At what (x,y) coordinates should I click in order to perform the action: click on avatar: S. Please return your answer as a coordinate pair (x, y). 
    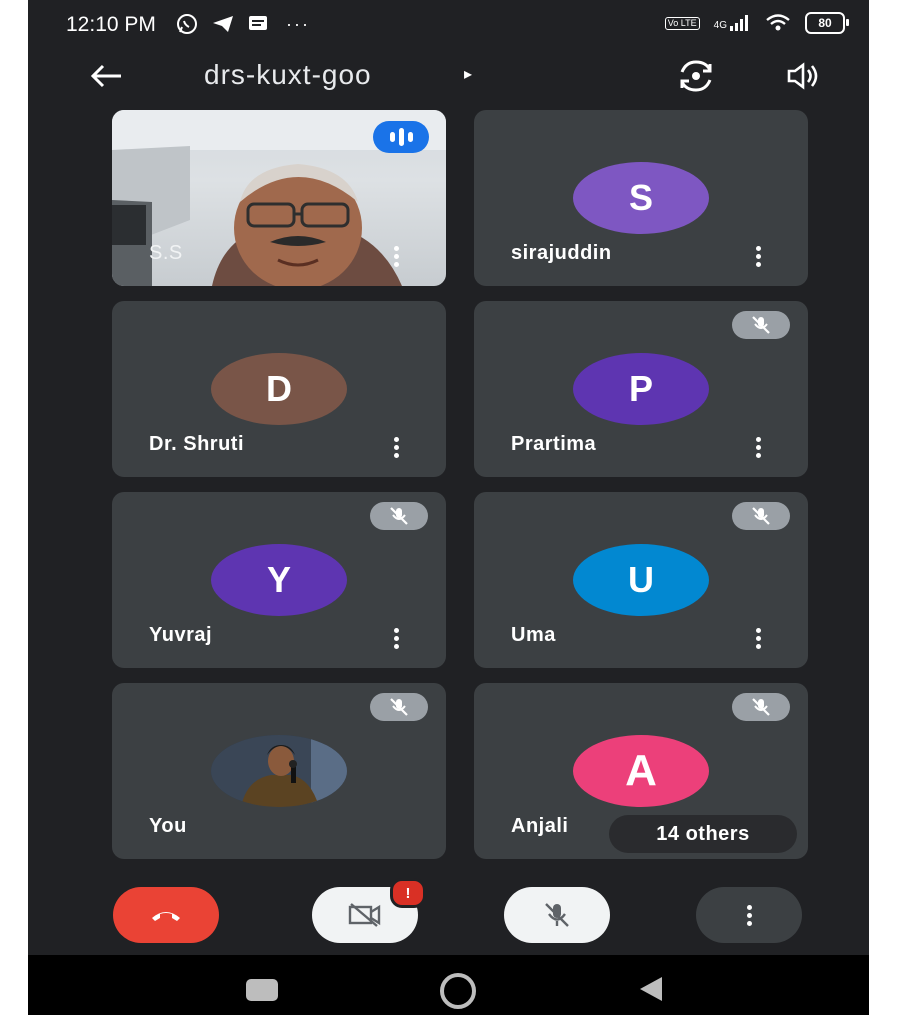
    Looking at the image, I should click on (641, 198).